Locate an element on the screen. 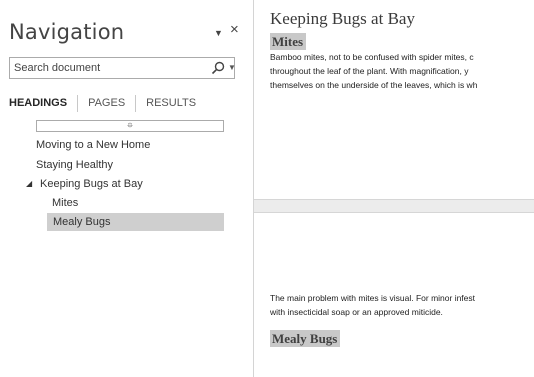  search-options-dropdown-icon: ▼ is located at coordinates (232, 68).